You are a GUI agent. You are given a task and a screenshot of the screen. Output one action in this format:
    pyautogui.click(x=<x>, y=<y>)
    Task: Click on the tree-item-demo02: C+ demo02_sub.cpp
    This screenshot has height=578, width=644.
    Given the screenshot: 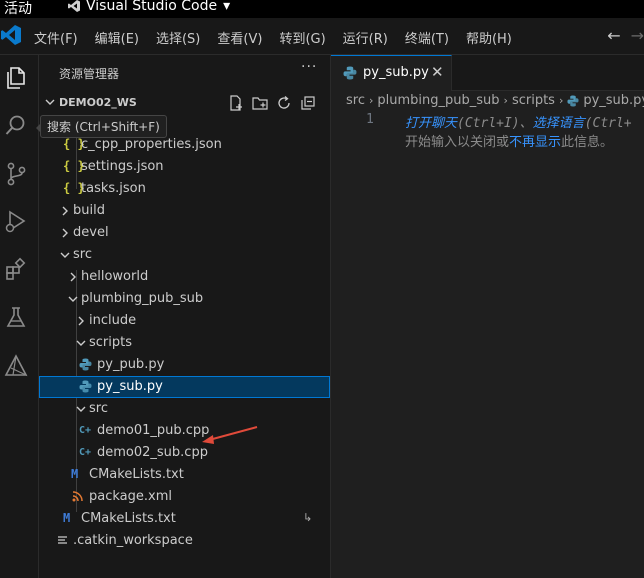 What is the action you would take?
    pyautogui.click(x=184, y=453)
    